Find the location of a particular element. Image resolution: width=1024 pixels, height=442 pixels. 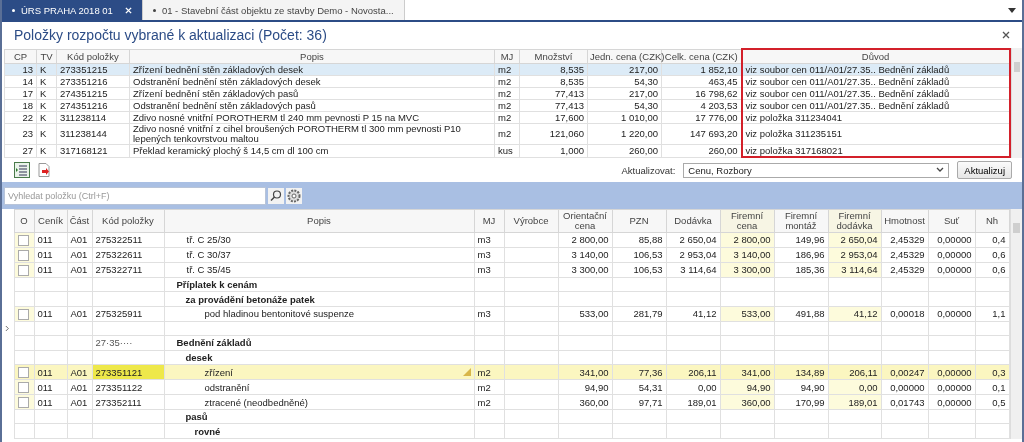

table-row: 18 K 274351216 Odstranění bednění stěn základových pasů m2 77,413 54,30 4 203,53 viz soubor cen 011/A01/27.35.. Bednění základů is located at coordinates (507, 105).